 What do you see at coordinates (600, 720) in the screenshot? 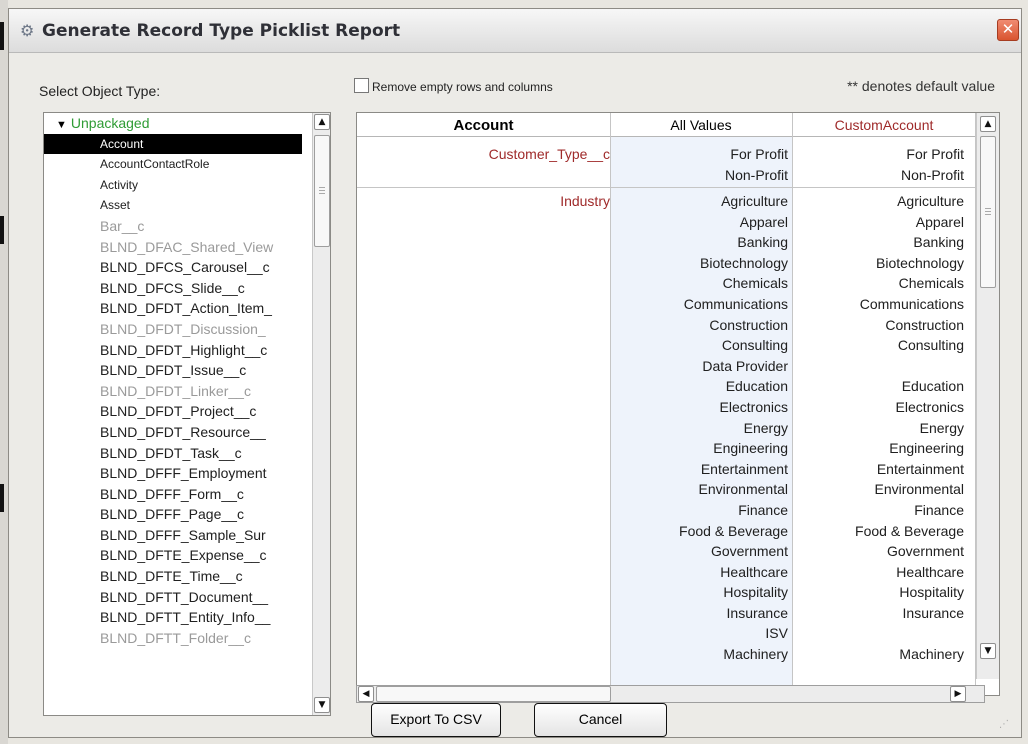
I see `cancel-button: Cancel` at bounding box center [600, 720].